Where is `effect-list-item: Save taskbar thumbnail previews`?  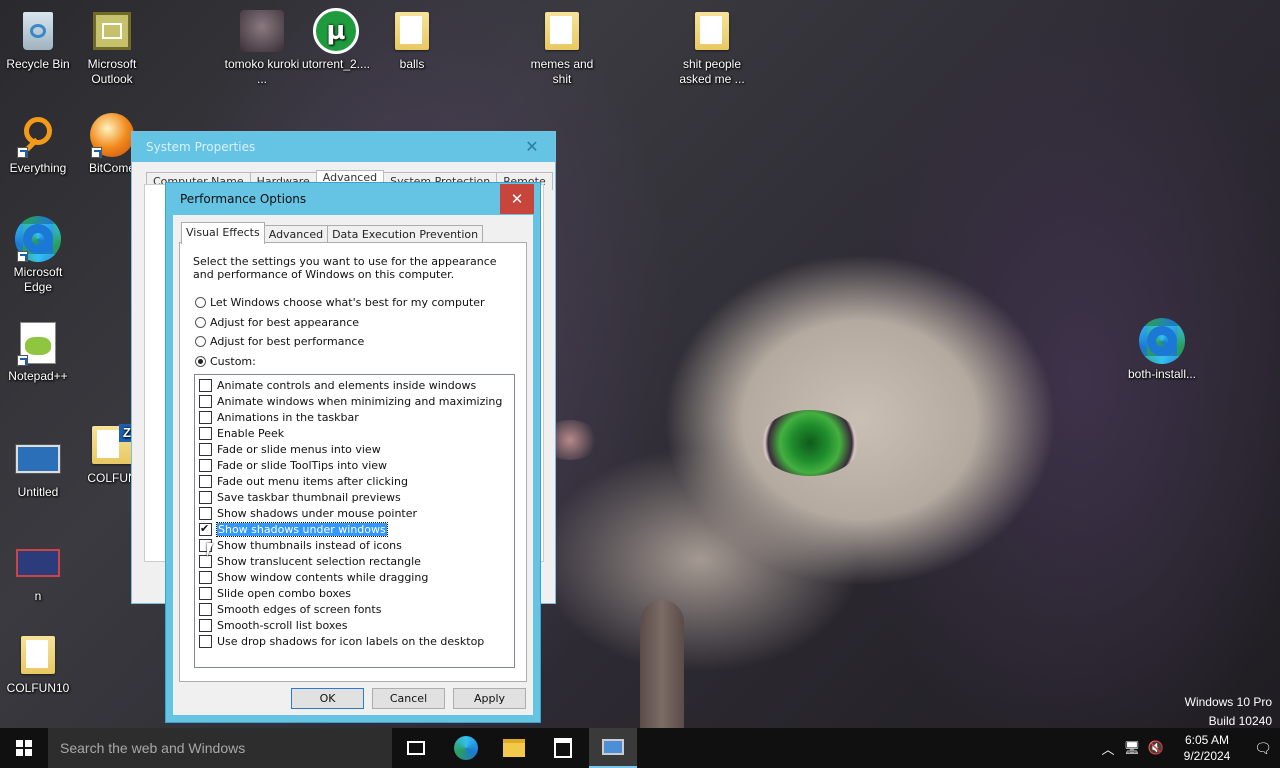
effect-list-item: Save taskbar thumbnail previews is located at coordinates (354, 497).